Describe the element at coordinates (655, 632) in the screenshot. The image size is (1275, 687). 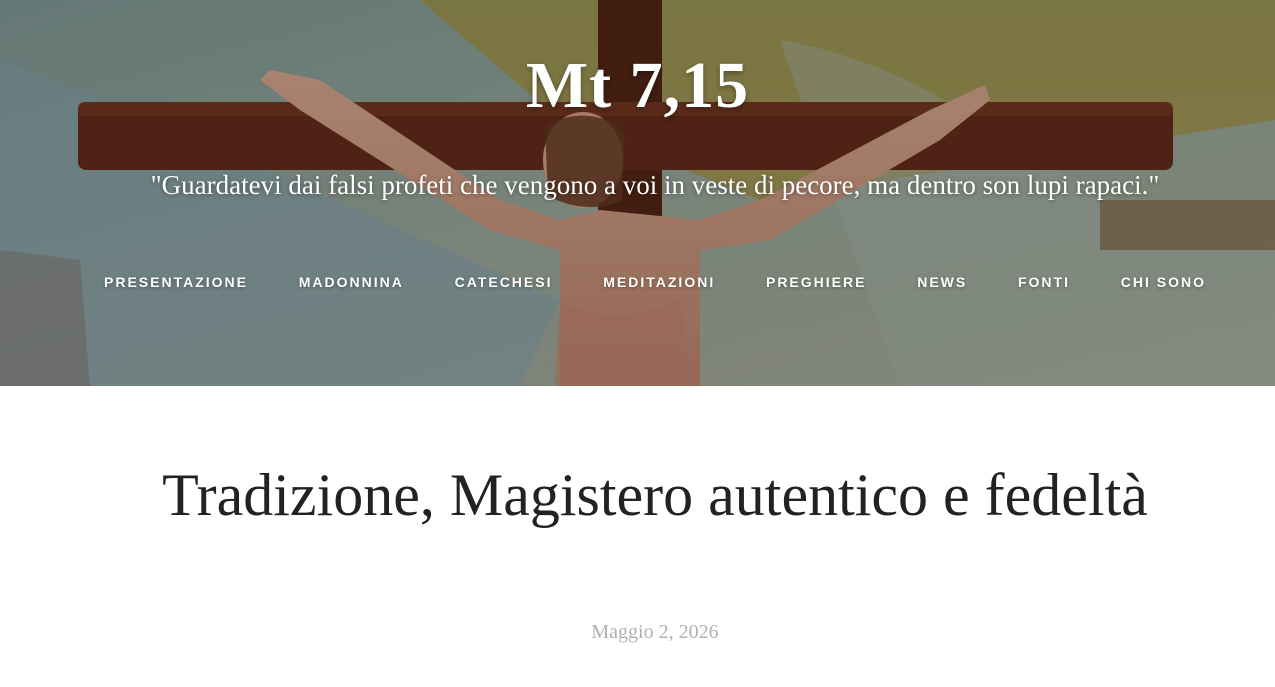
I see `post-date: Maggio 2, 2026` at that location.